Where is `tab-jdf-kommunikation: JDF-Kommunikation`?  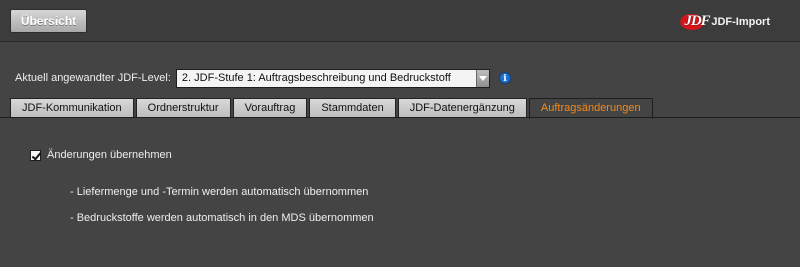 tab-jdf-kommunikation: JDF-Kommunikation is located at coordinates (72, 108).